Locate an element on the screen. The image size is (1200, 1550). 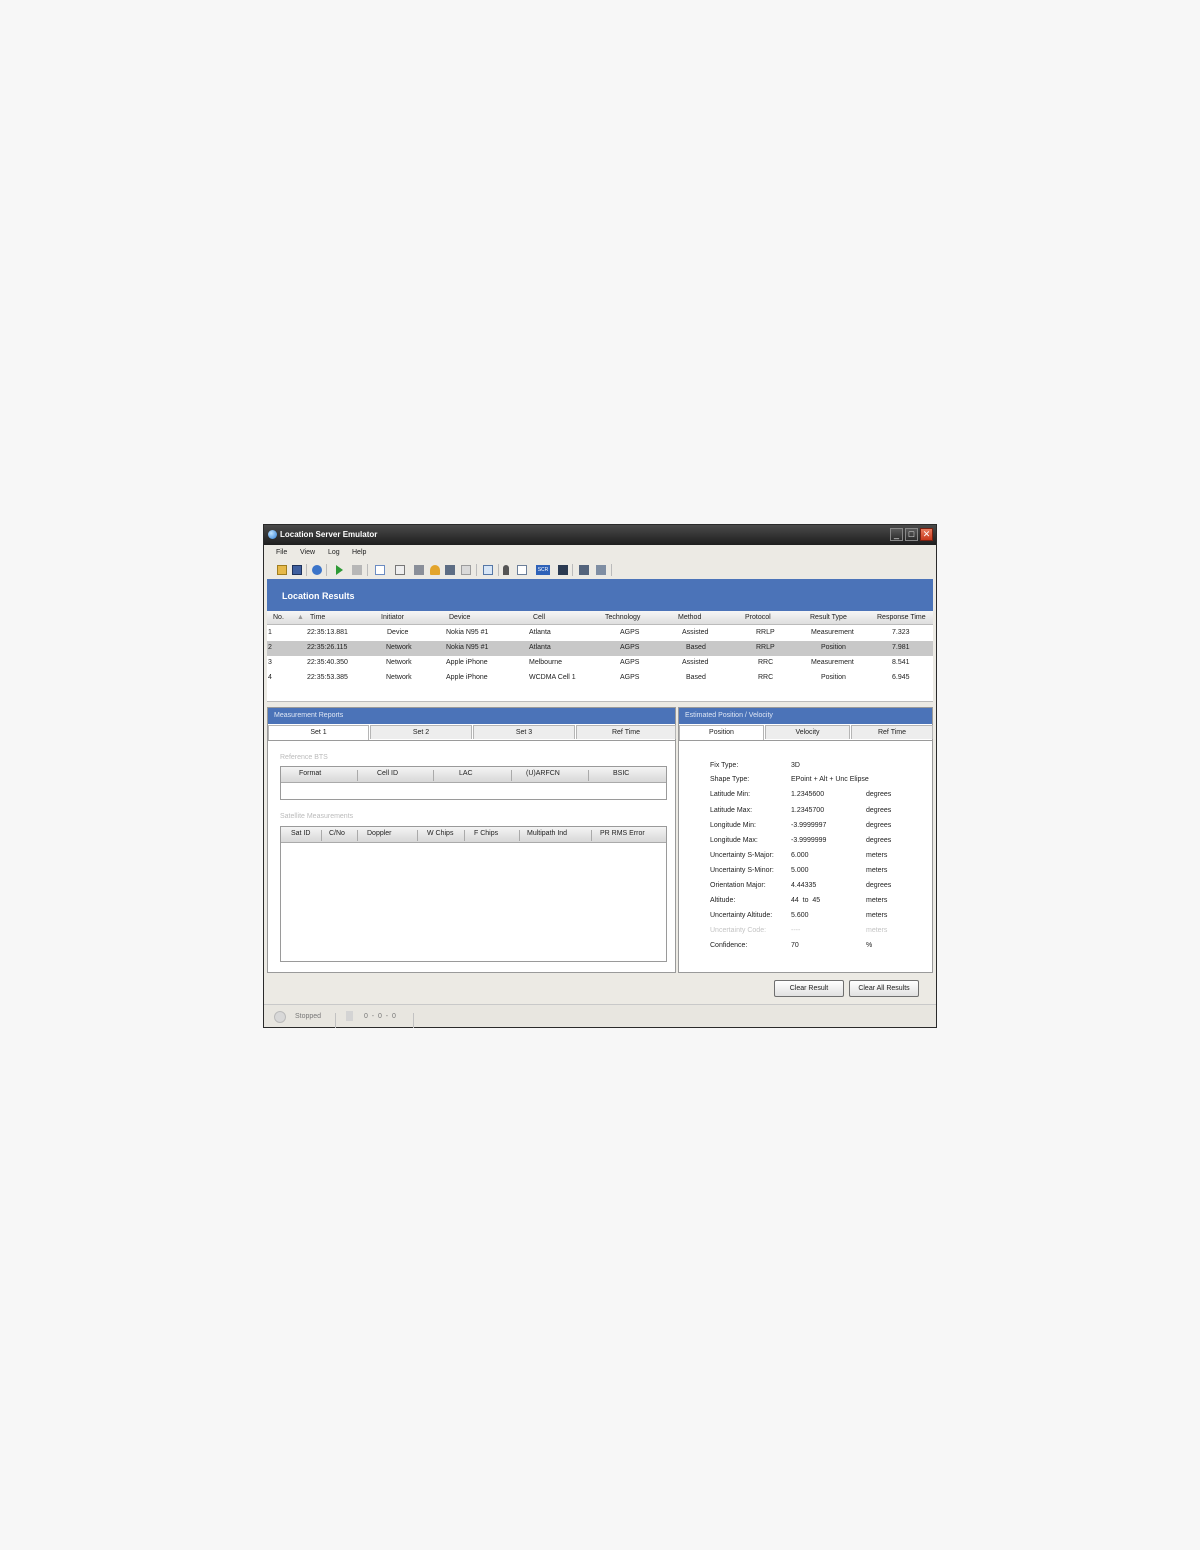
stop-icon is located at coordinates (357, 570).